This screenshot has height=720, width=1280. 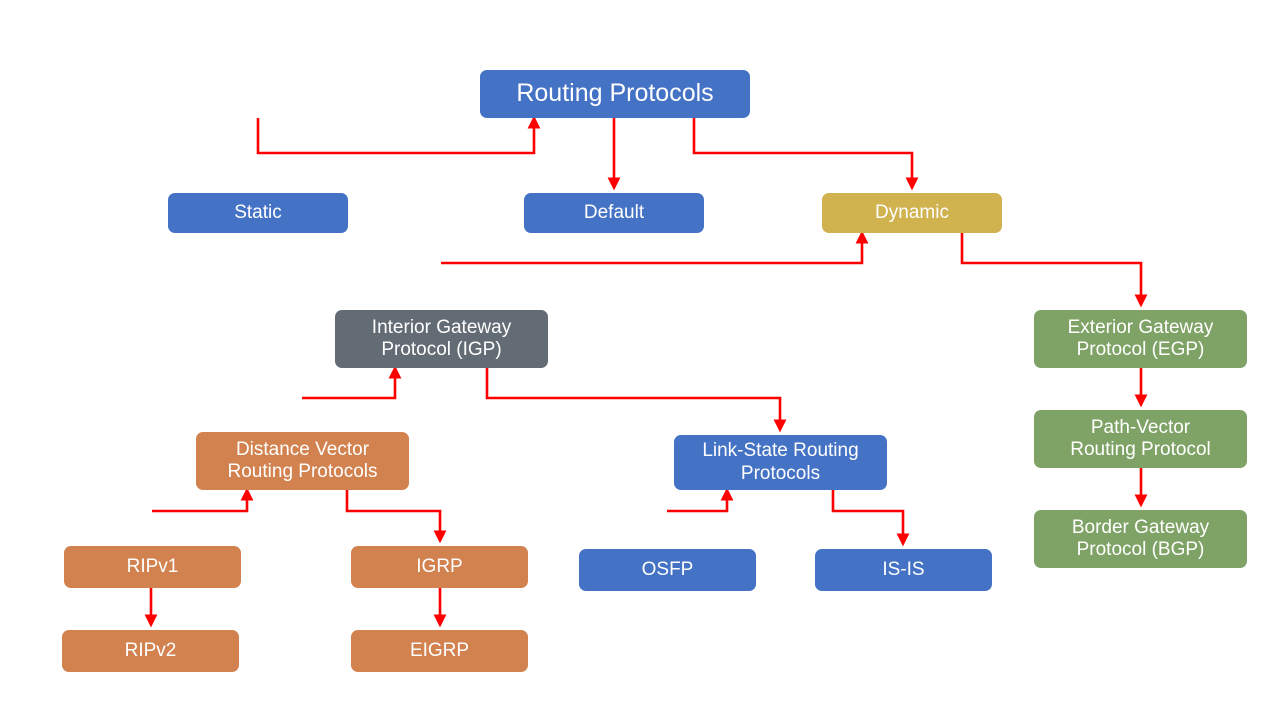 I want to click on connector-ls-osfp, so click(x=700, y=500).